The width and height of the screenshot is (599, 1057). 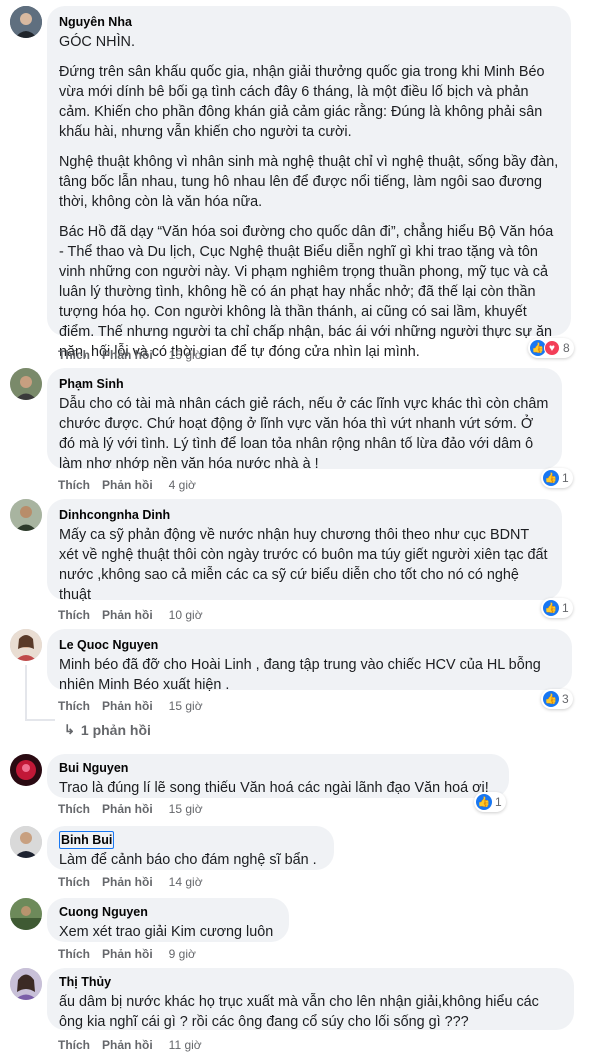 I want to click on author-name: Bui Nguyen, so click(x=278, y=768).